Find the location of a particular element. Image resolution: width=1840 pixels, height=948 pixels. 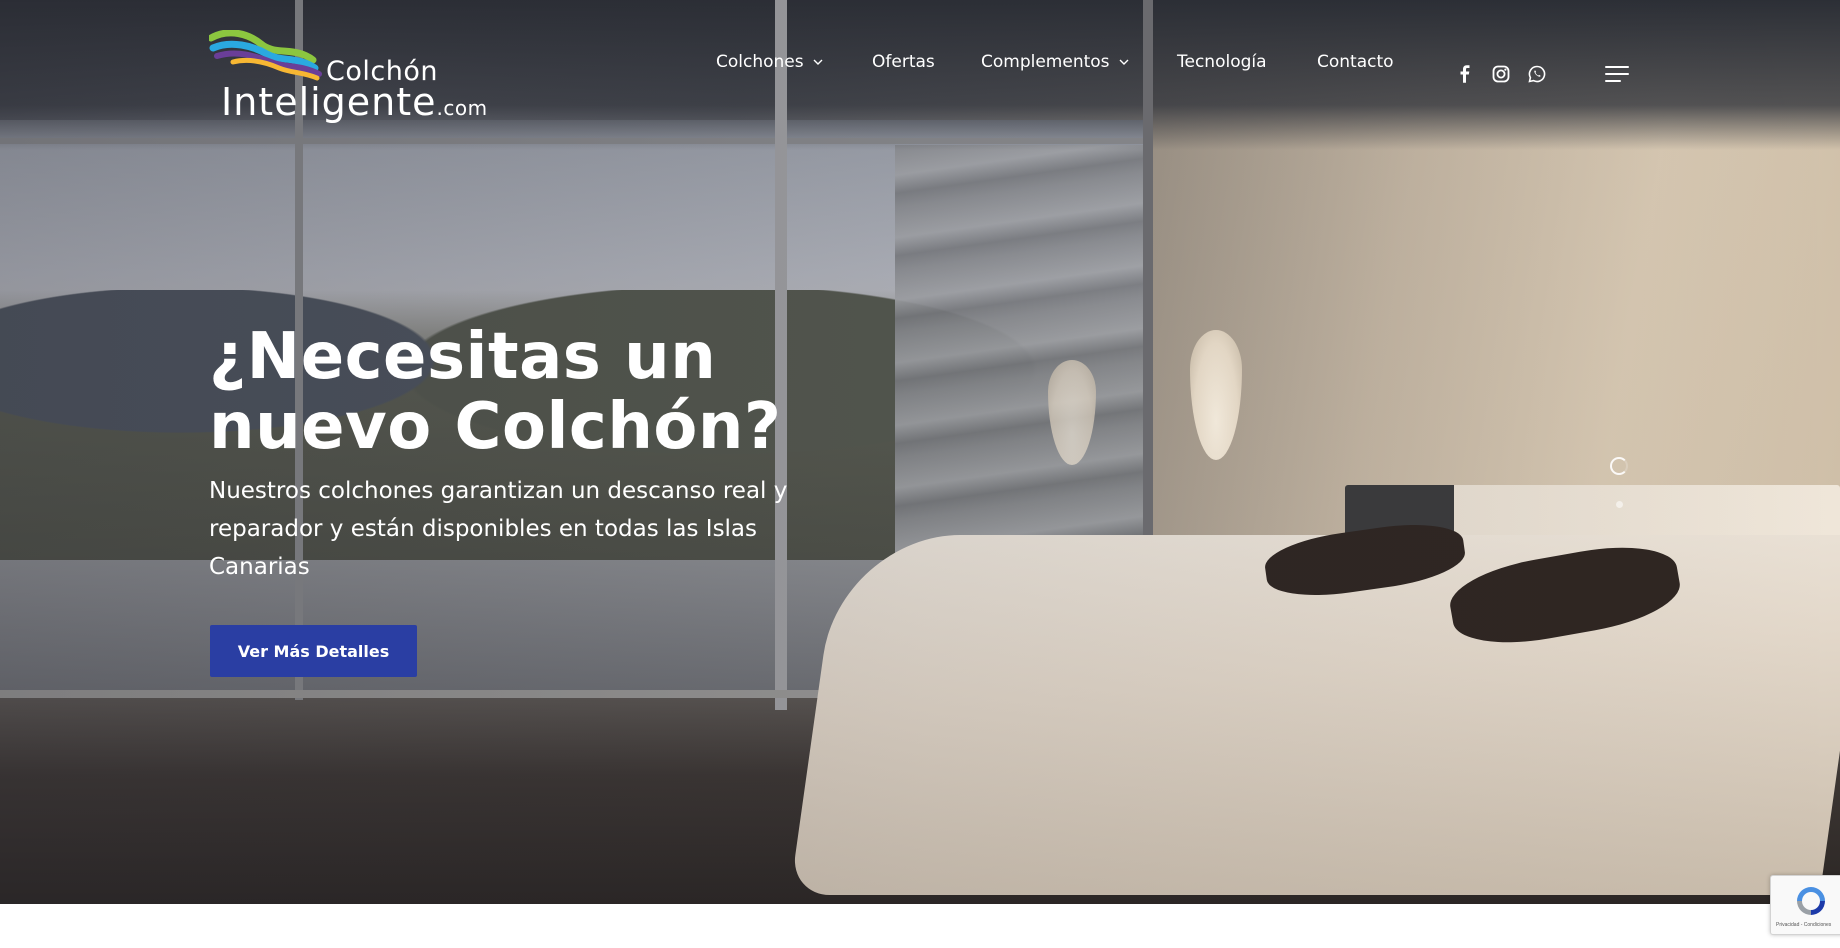

nav-item-label: Ofertas is located at coordinates (903, 62).